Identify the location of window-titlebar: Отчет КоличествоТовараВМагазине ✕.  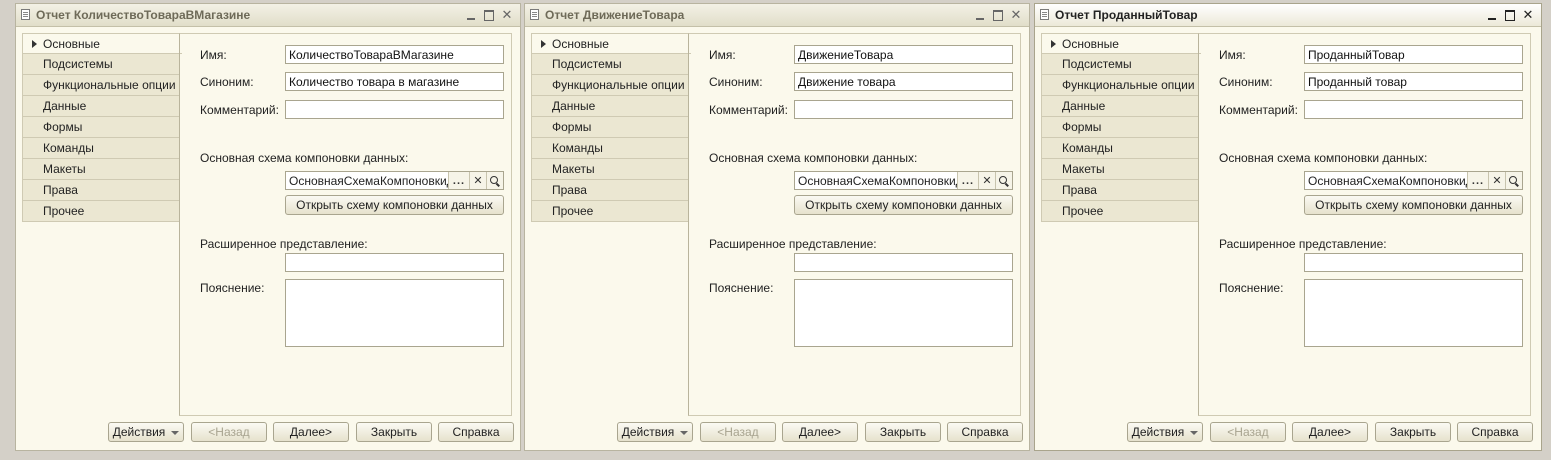
(268, 15).